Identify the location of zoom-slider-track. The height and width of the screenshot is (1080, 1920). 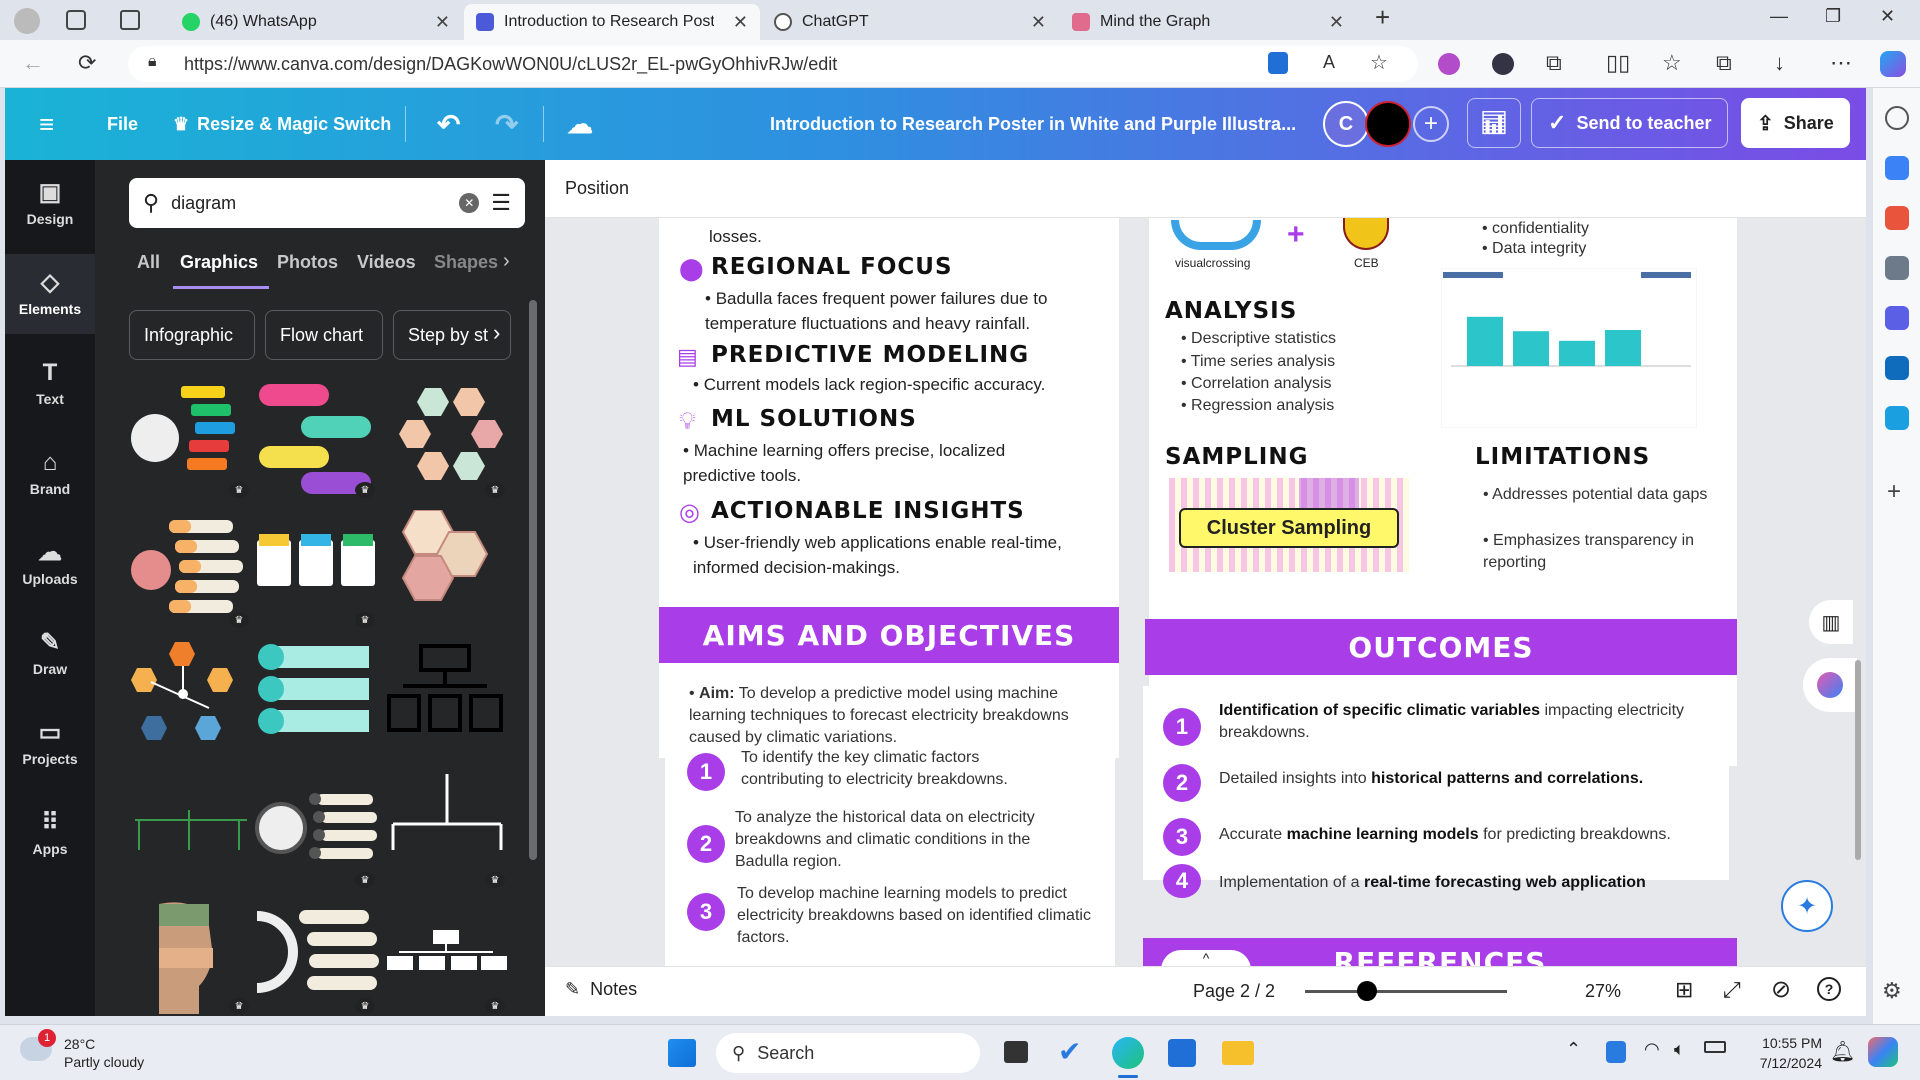
(1406, 991).